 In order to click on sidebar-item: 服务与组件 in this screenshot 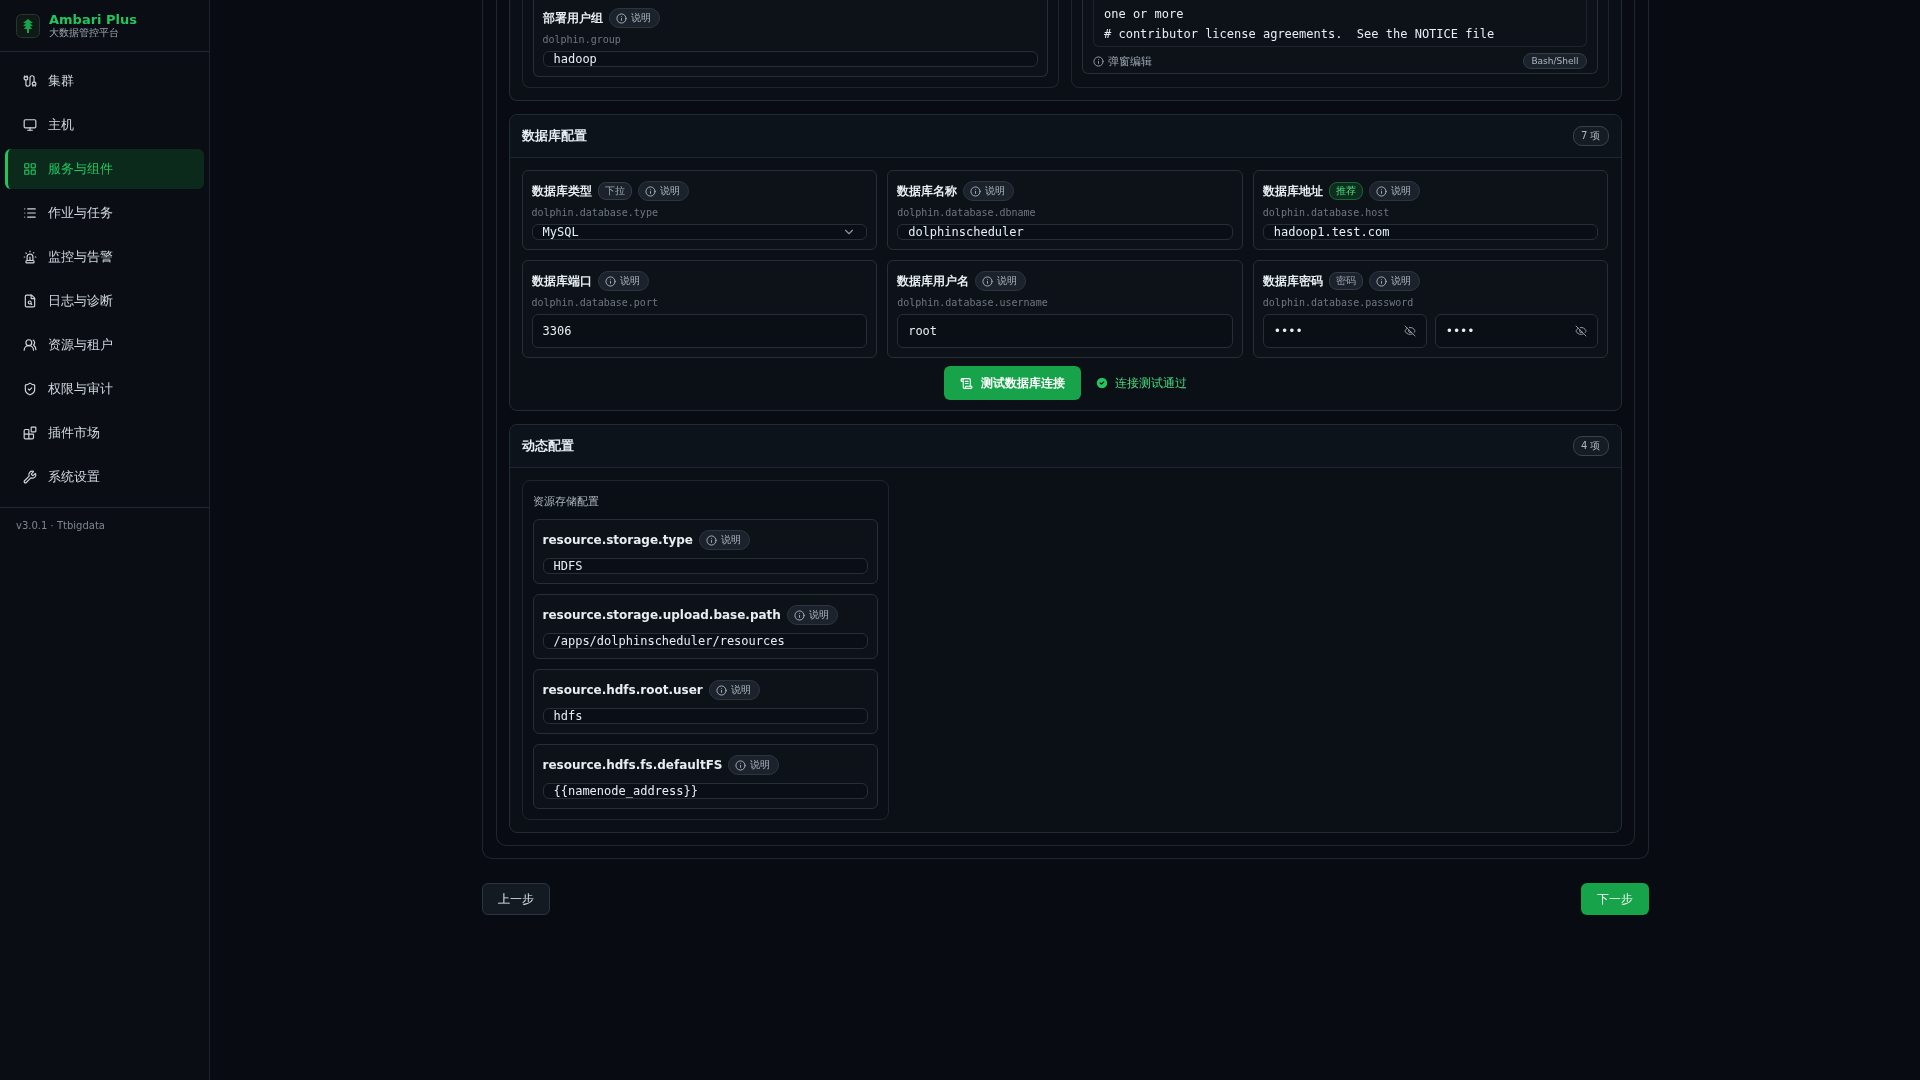, I will do `click(104, 169)`.